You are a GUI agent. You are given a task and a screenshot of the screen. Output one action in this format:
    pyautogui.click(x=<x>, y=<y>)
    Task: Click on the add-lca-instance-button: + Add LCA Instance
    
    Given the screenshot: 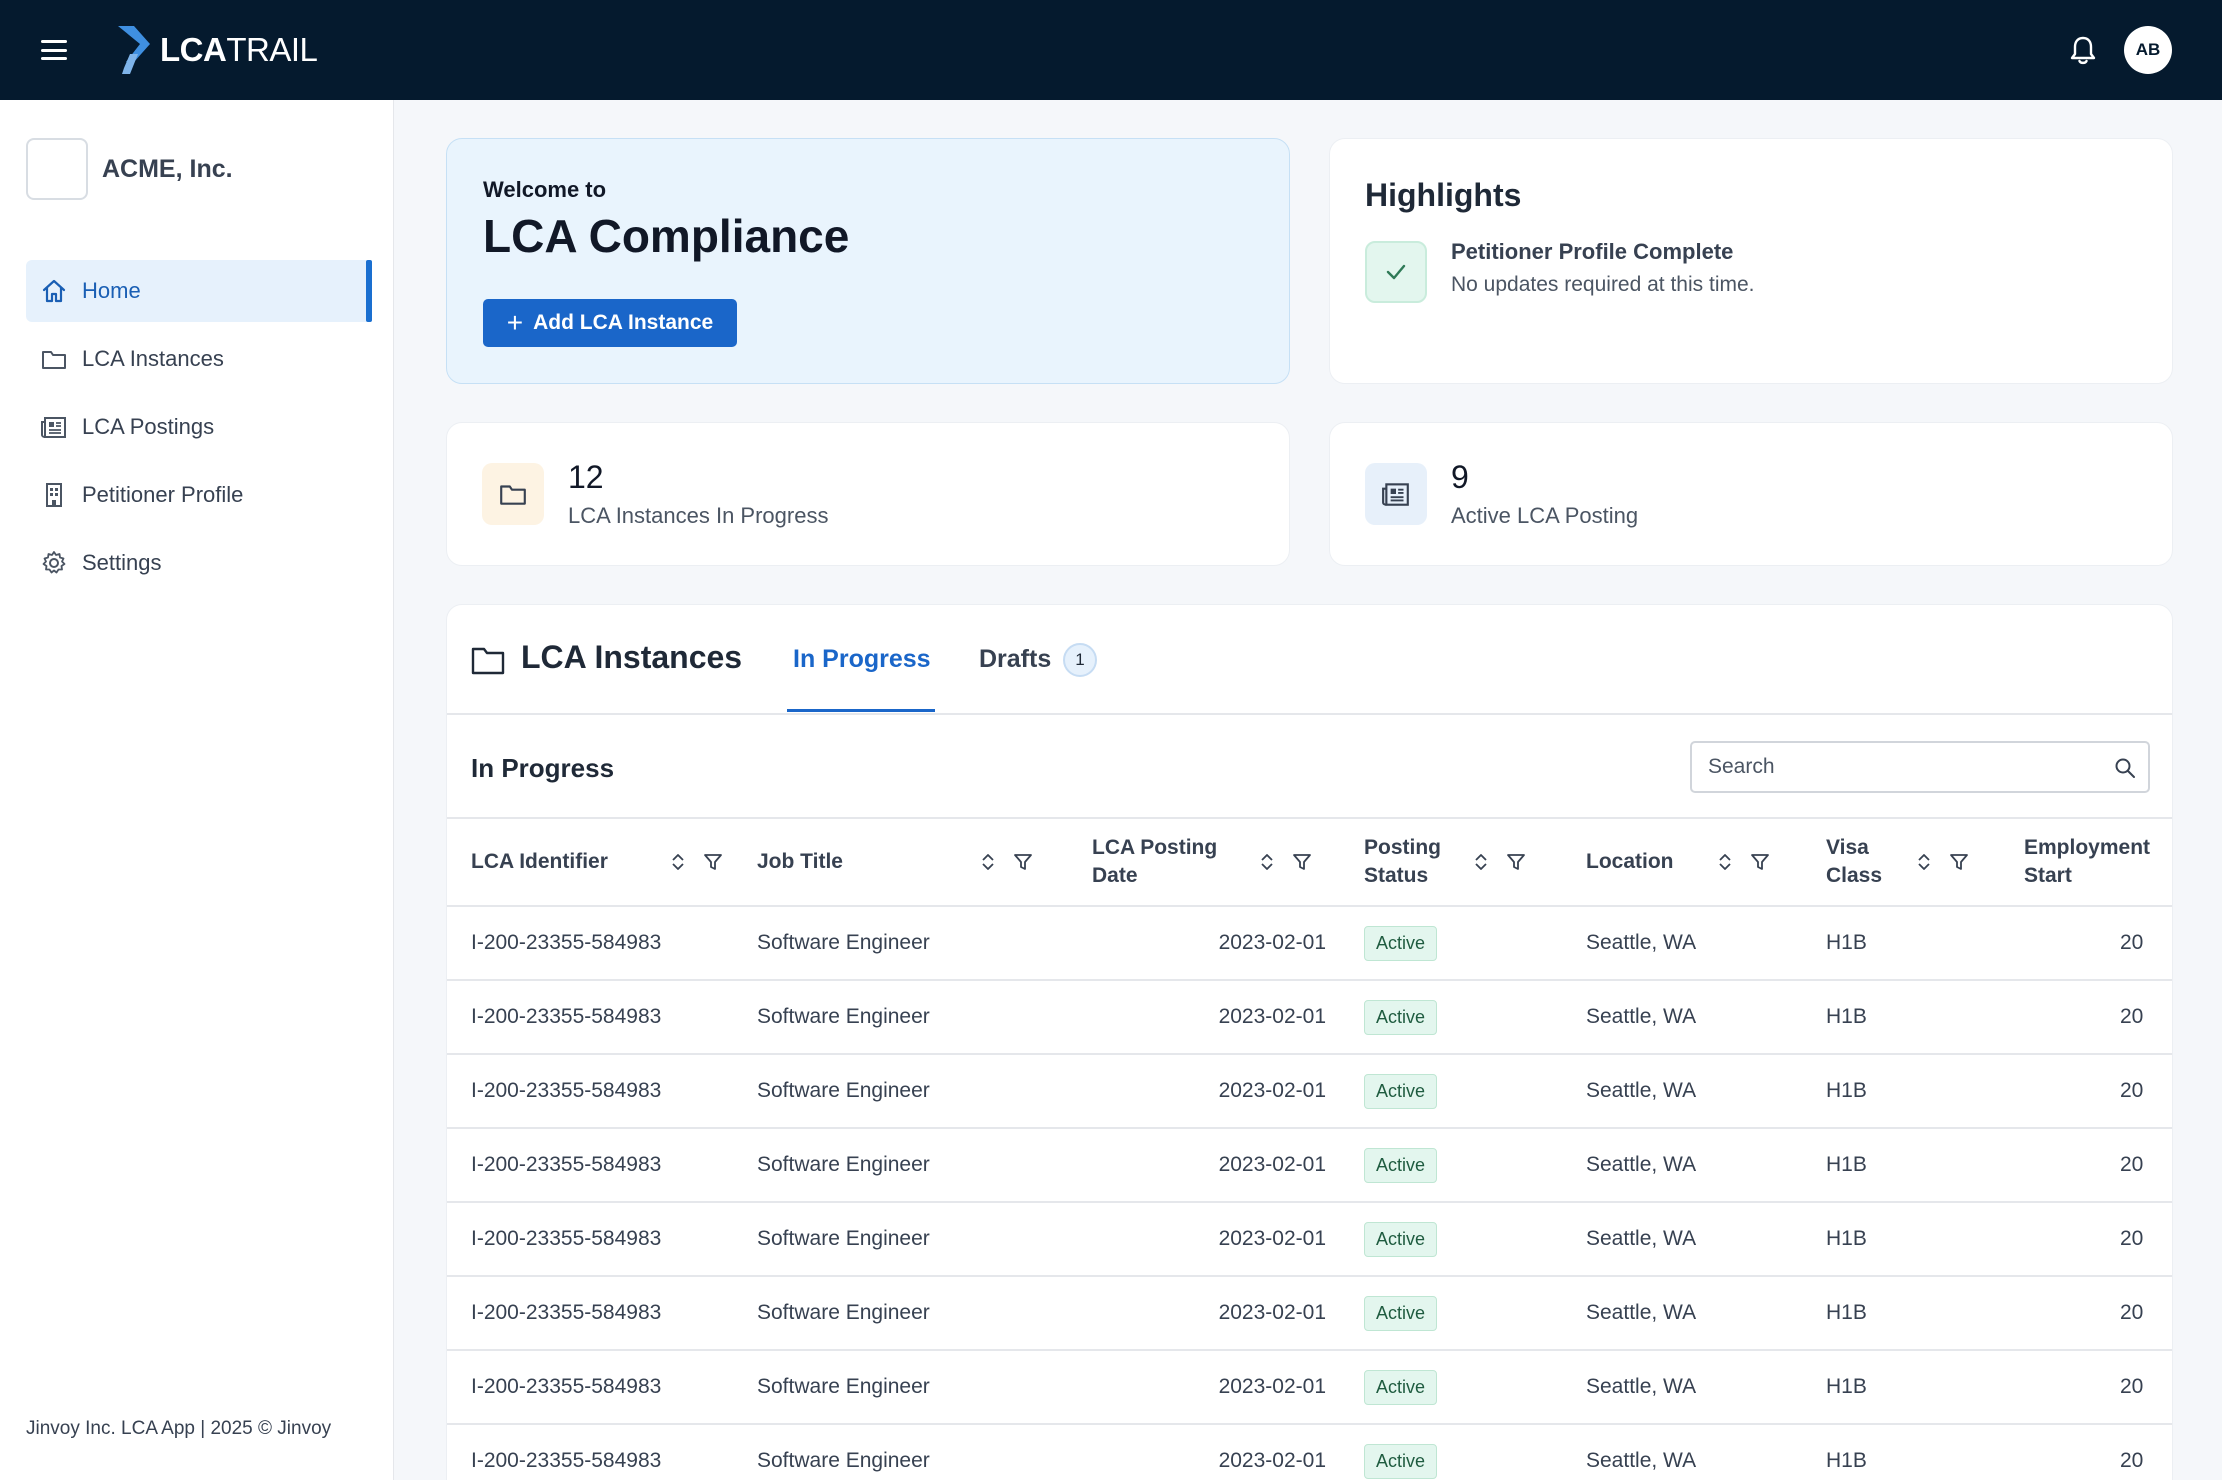 What is the action you would take?
    pyautogui.click(x=610, y=323)
    